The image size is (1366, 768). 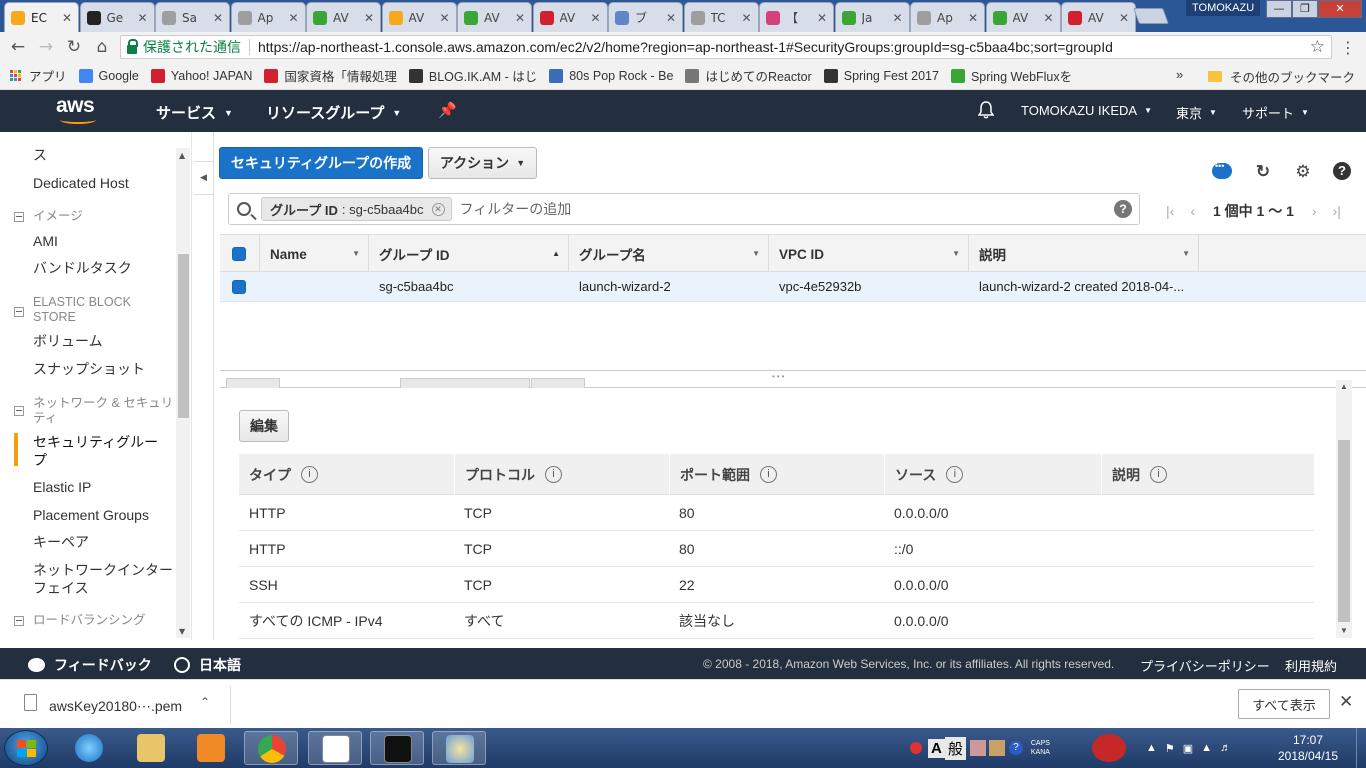 What do you see at coordinates (81, 110) in the screenshot?
I see `aws-logo: aws` at bounding box center [81, 110].